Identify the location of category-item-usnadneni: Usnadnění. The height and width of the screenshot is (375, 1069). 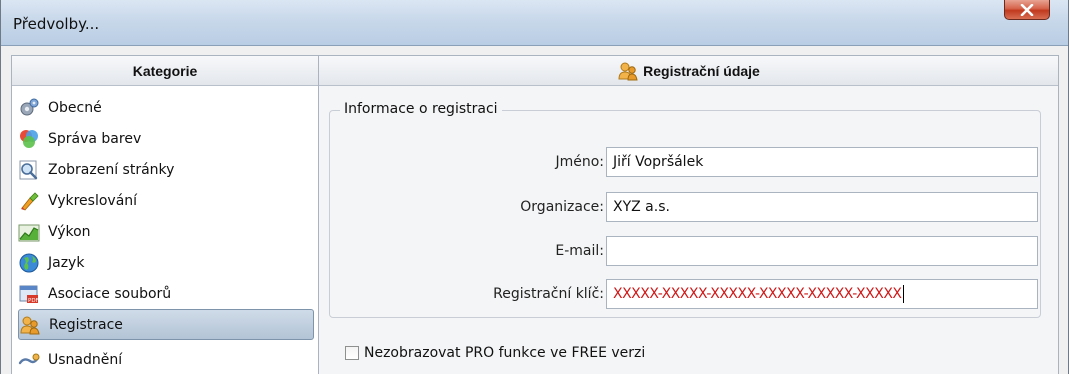
(166, 359).